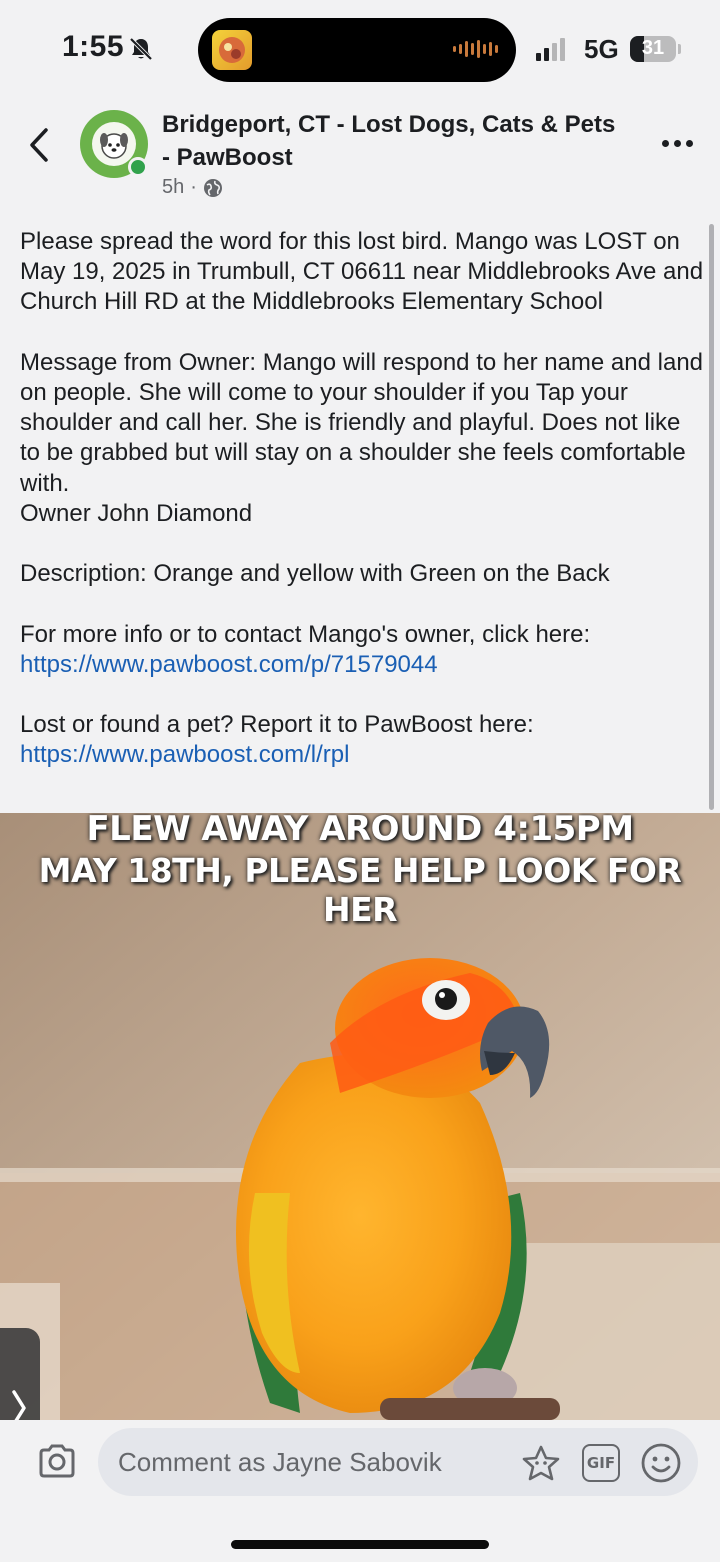 The width and height of the screenshot is (720, 1562). I want to click on more-options-icon, so click(677, 143).